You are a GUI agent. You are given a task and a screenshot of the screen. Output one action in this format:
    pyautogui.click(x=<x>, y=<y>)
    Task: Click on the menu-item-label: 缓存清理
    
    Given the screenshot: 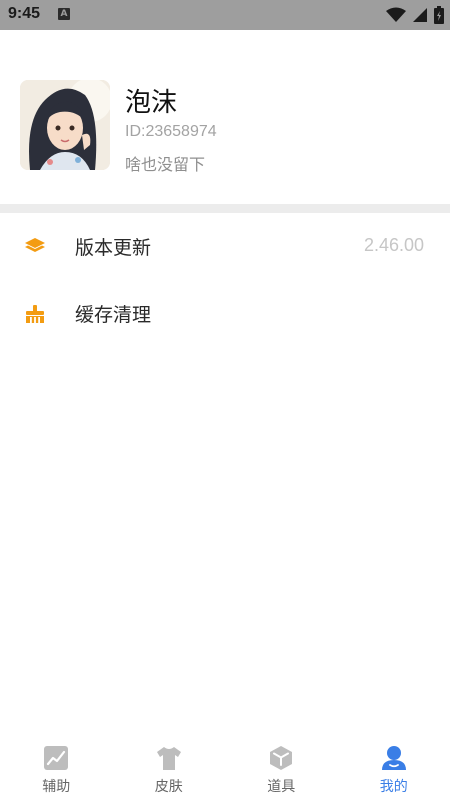 What is the action you would take?
    pyautogui.click(x=113, y=315)
    